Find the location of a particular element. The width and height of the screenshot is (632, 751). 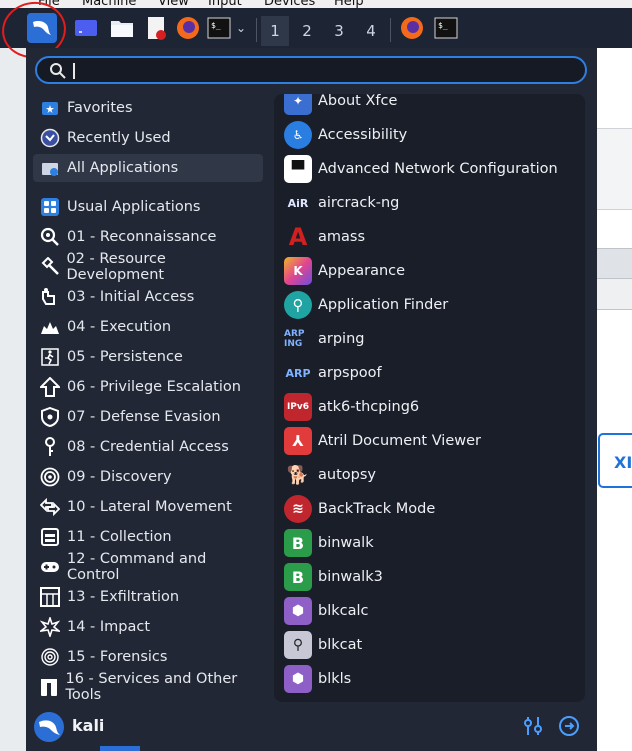

category-label: 14 - Impact is located at coordinates (109, 627).